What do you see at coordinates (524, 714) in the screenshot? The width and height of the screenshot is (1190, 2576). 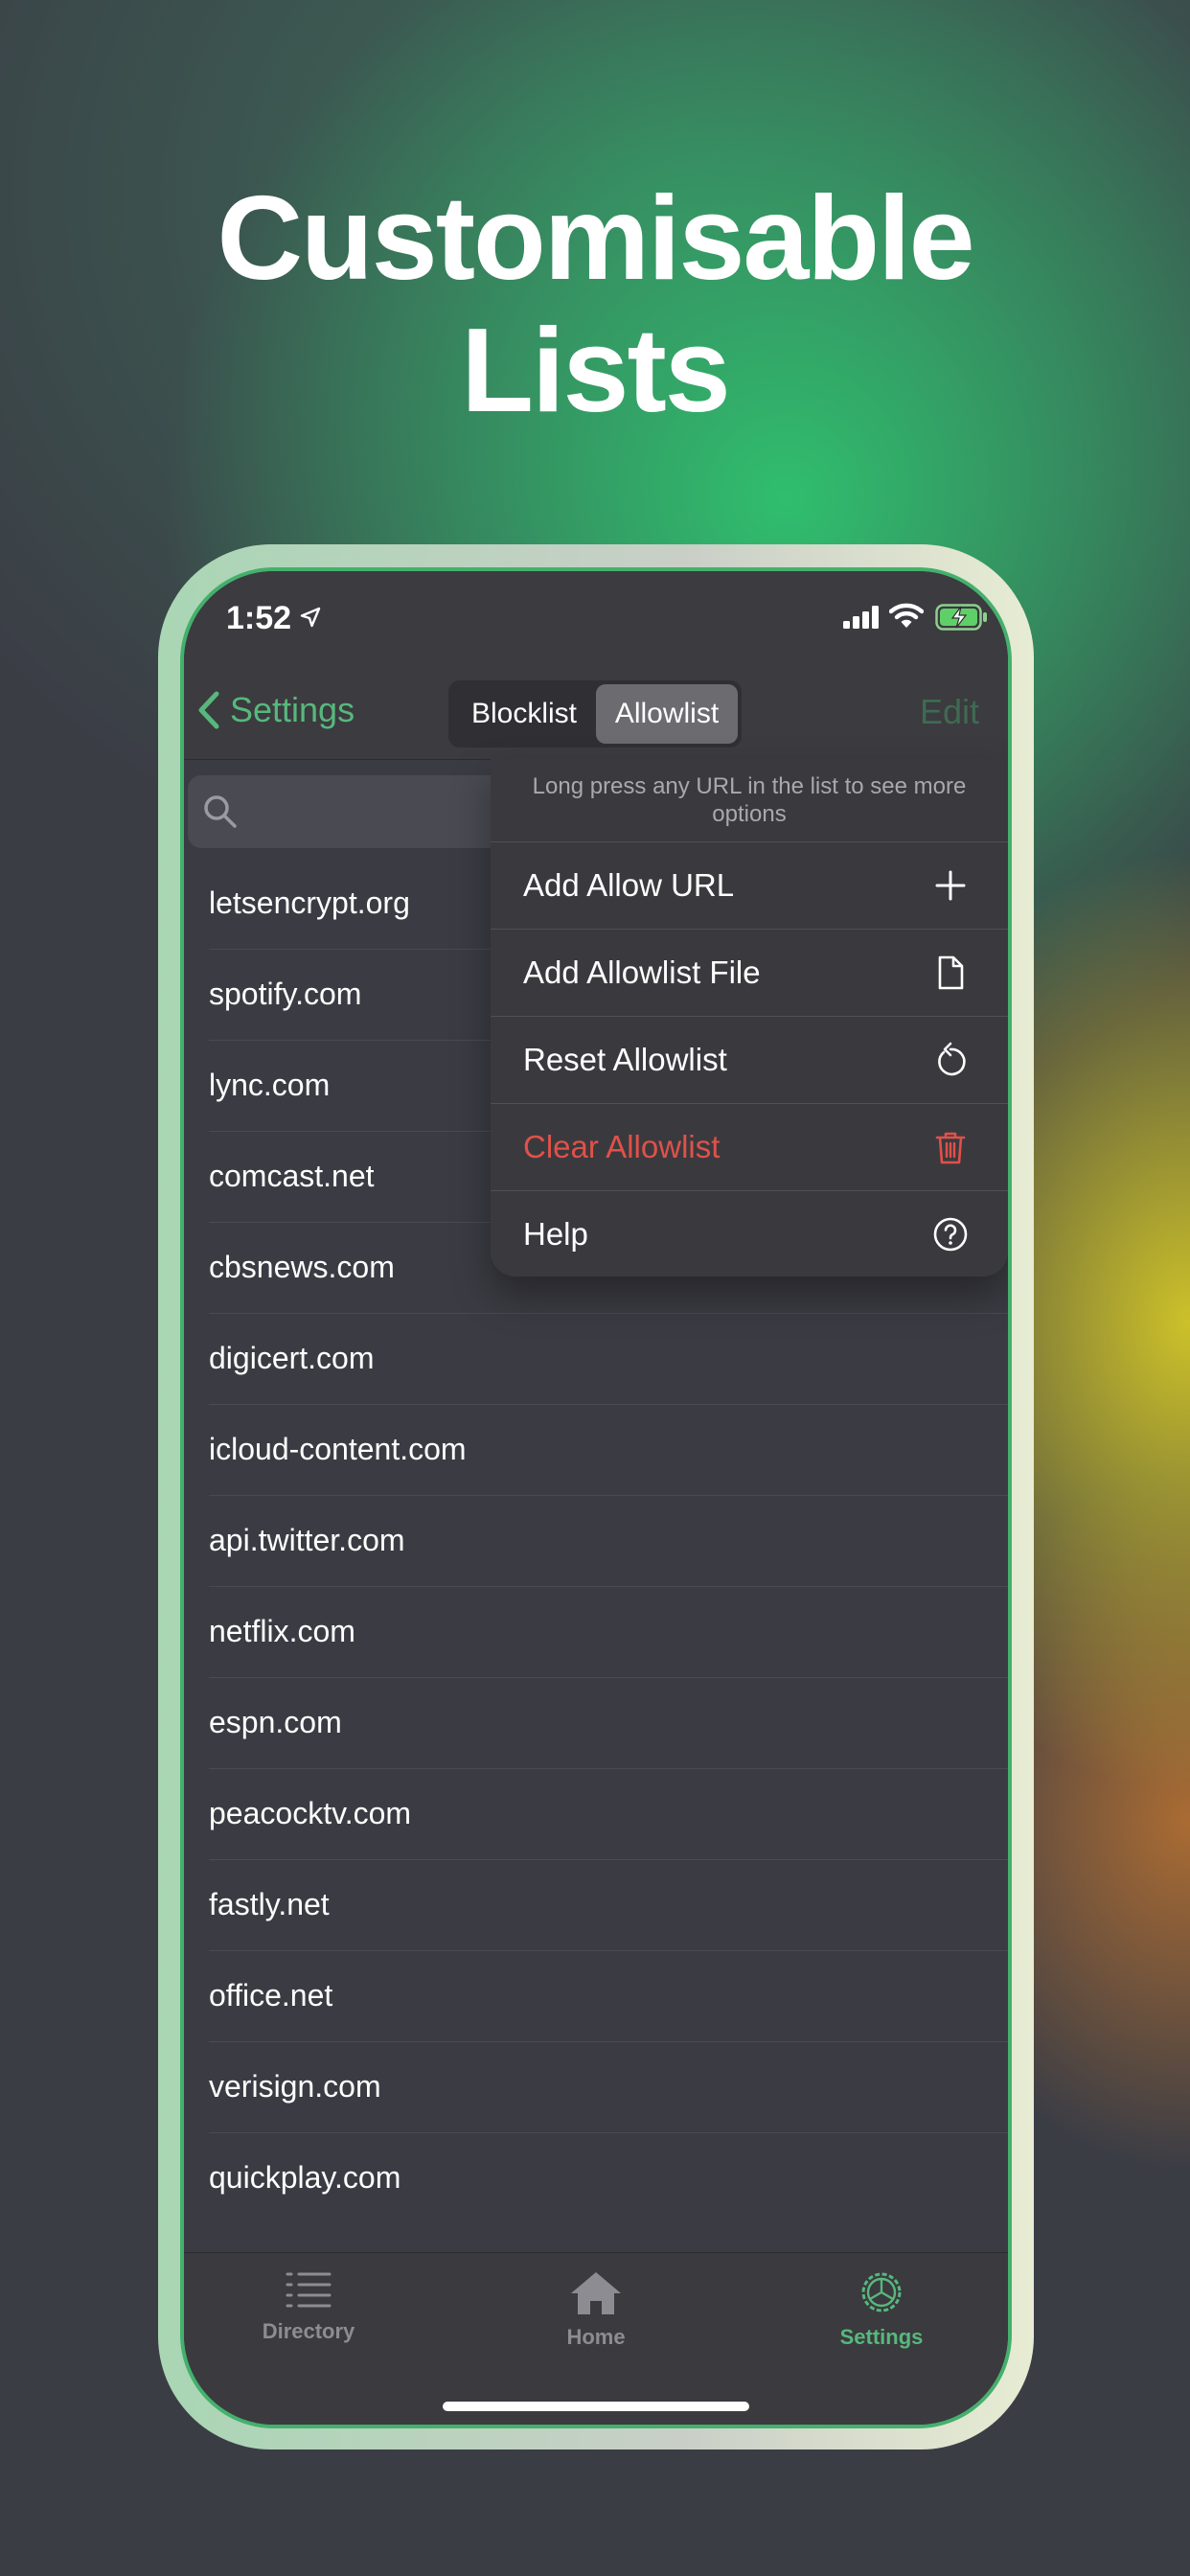 I see `segment-blocklist: Blocklist` at bounding box center [524, 714].